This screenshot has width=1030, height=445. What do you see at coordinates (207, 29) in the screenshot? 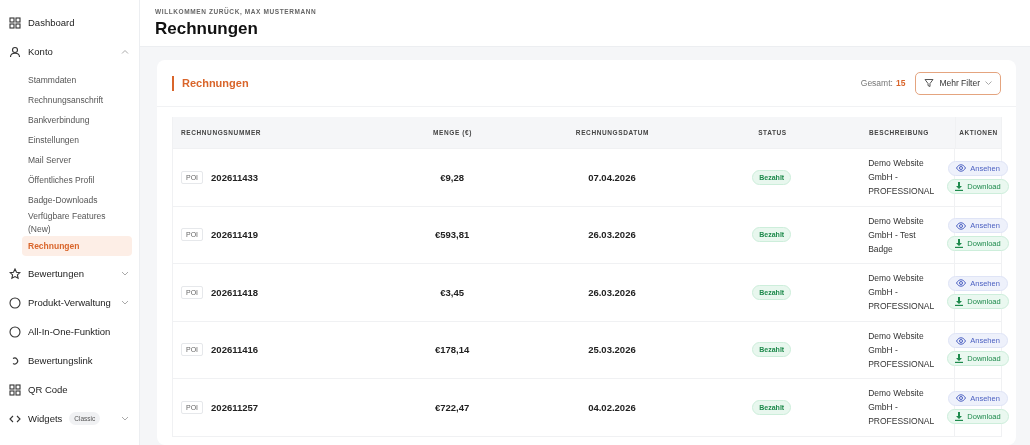
I see `page-title: Rechnungen` at bounding box center [207, 29].